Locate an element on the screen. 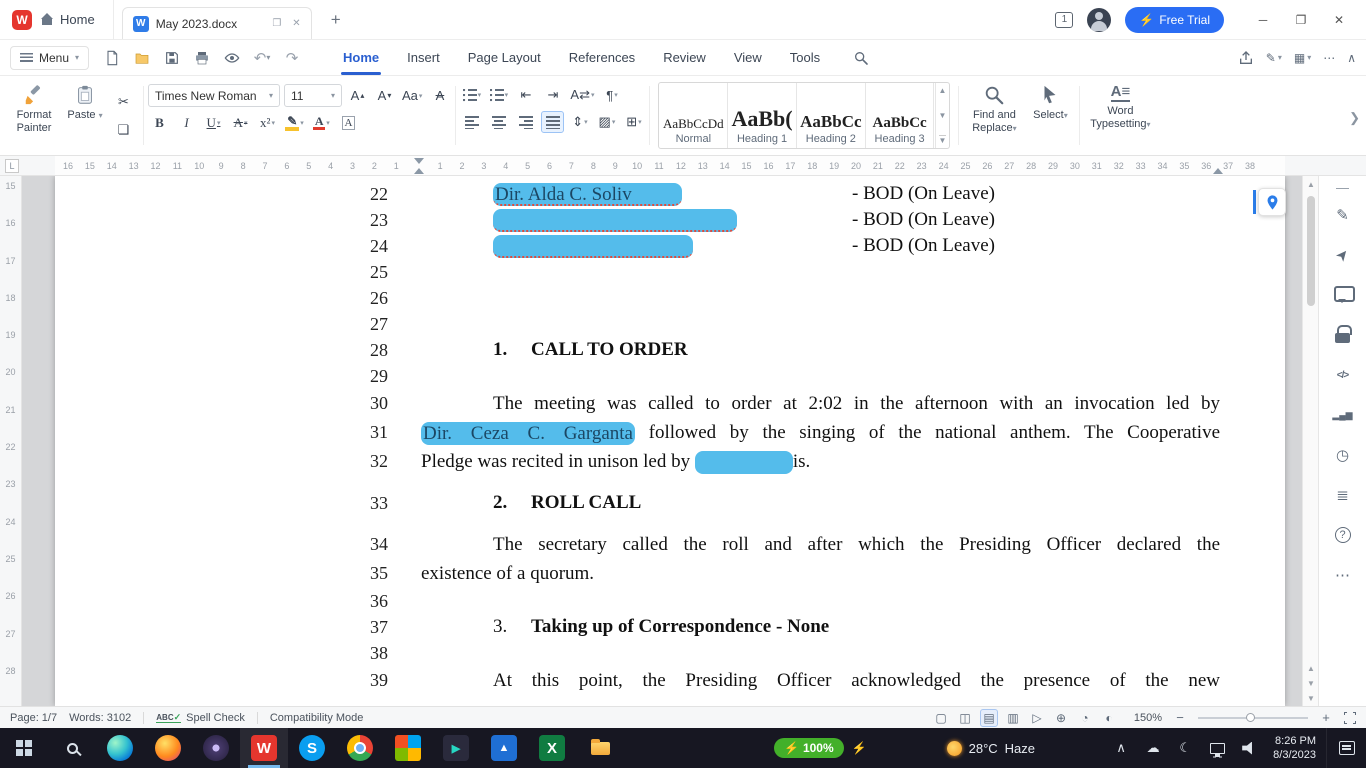  office-hub-taskbar-icon is located at coordinates (408, 748).